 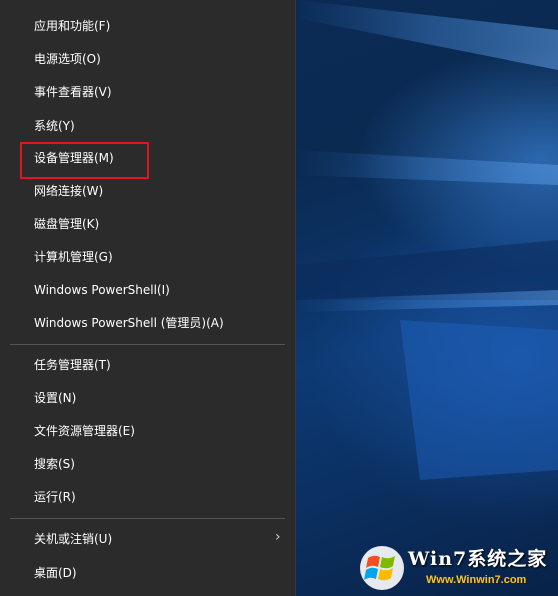 I want to click on menu-item-settings: 设置(N), so click(x=55, y=398).